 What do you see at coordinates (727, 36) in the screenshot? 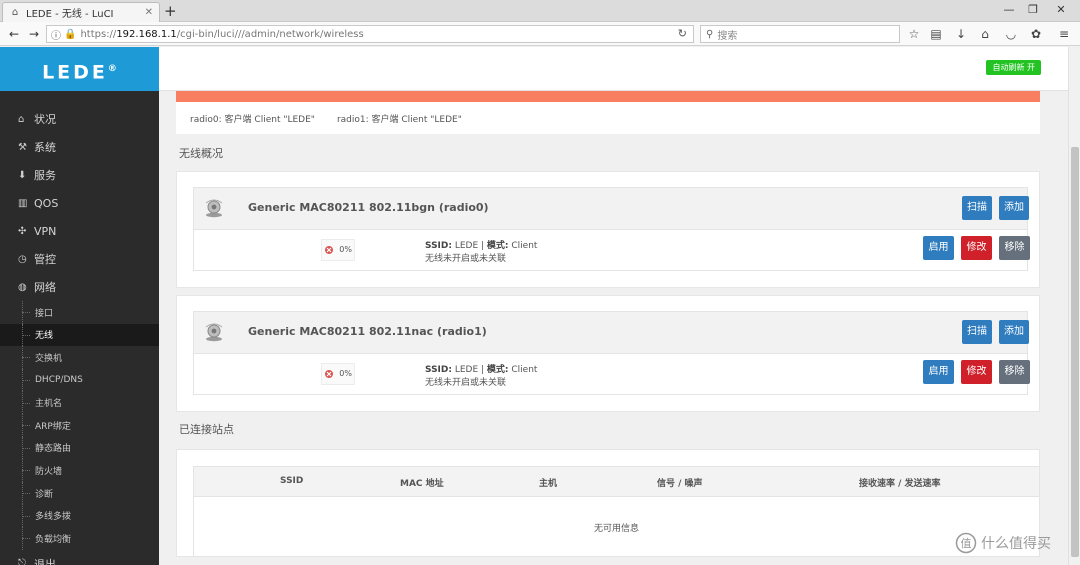
I see `search-placeholder: 搜索` at bounding box center [727, 36].